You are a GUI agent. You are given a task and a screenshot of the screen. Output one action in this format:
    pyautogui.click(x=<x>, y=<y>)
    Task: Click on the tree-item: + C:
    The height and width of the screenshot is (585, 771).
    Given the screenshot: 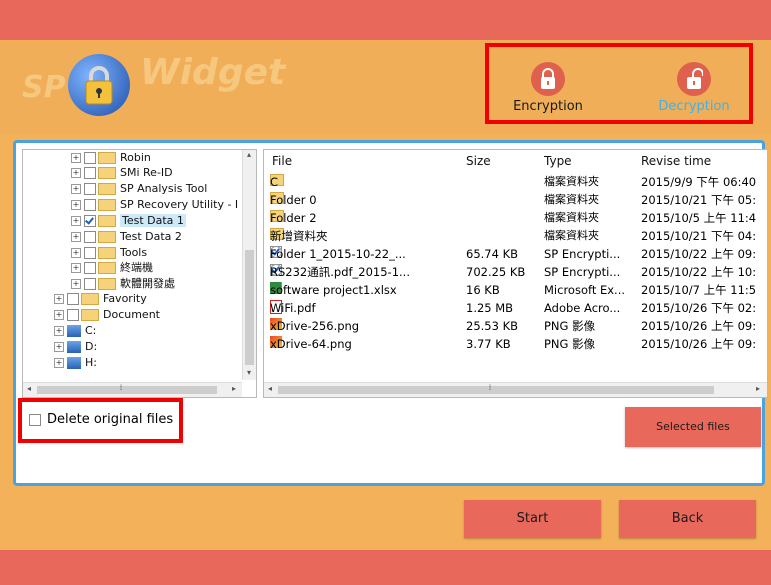 What is the action you would take?
    pyautogui.click(x=75, y=330)
    